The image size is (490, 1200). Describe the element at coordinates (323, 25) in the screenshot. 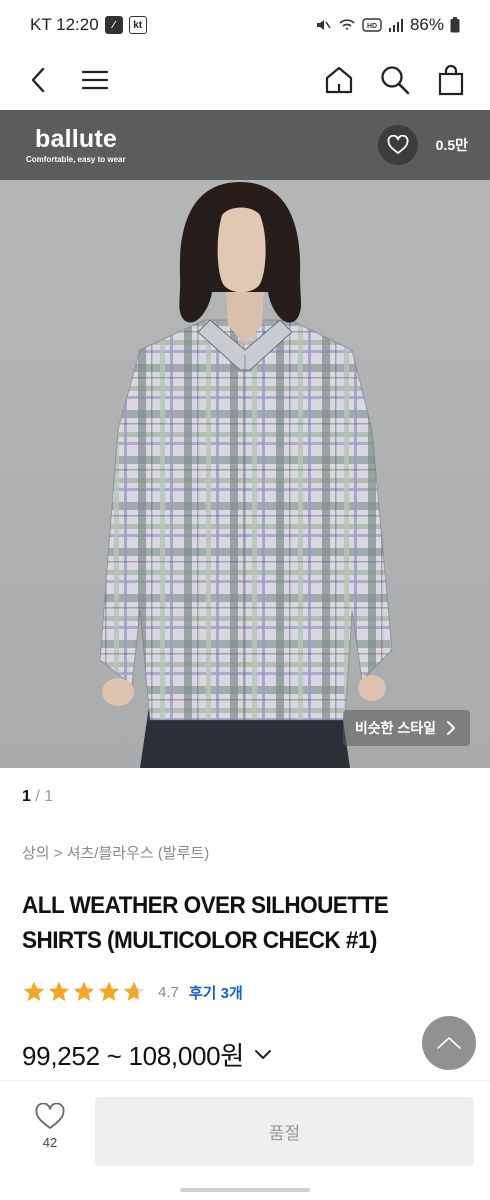

I see `mute-icon` at that location.